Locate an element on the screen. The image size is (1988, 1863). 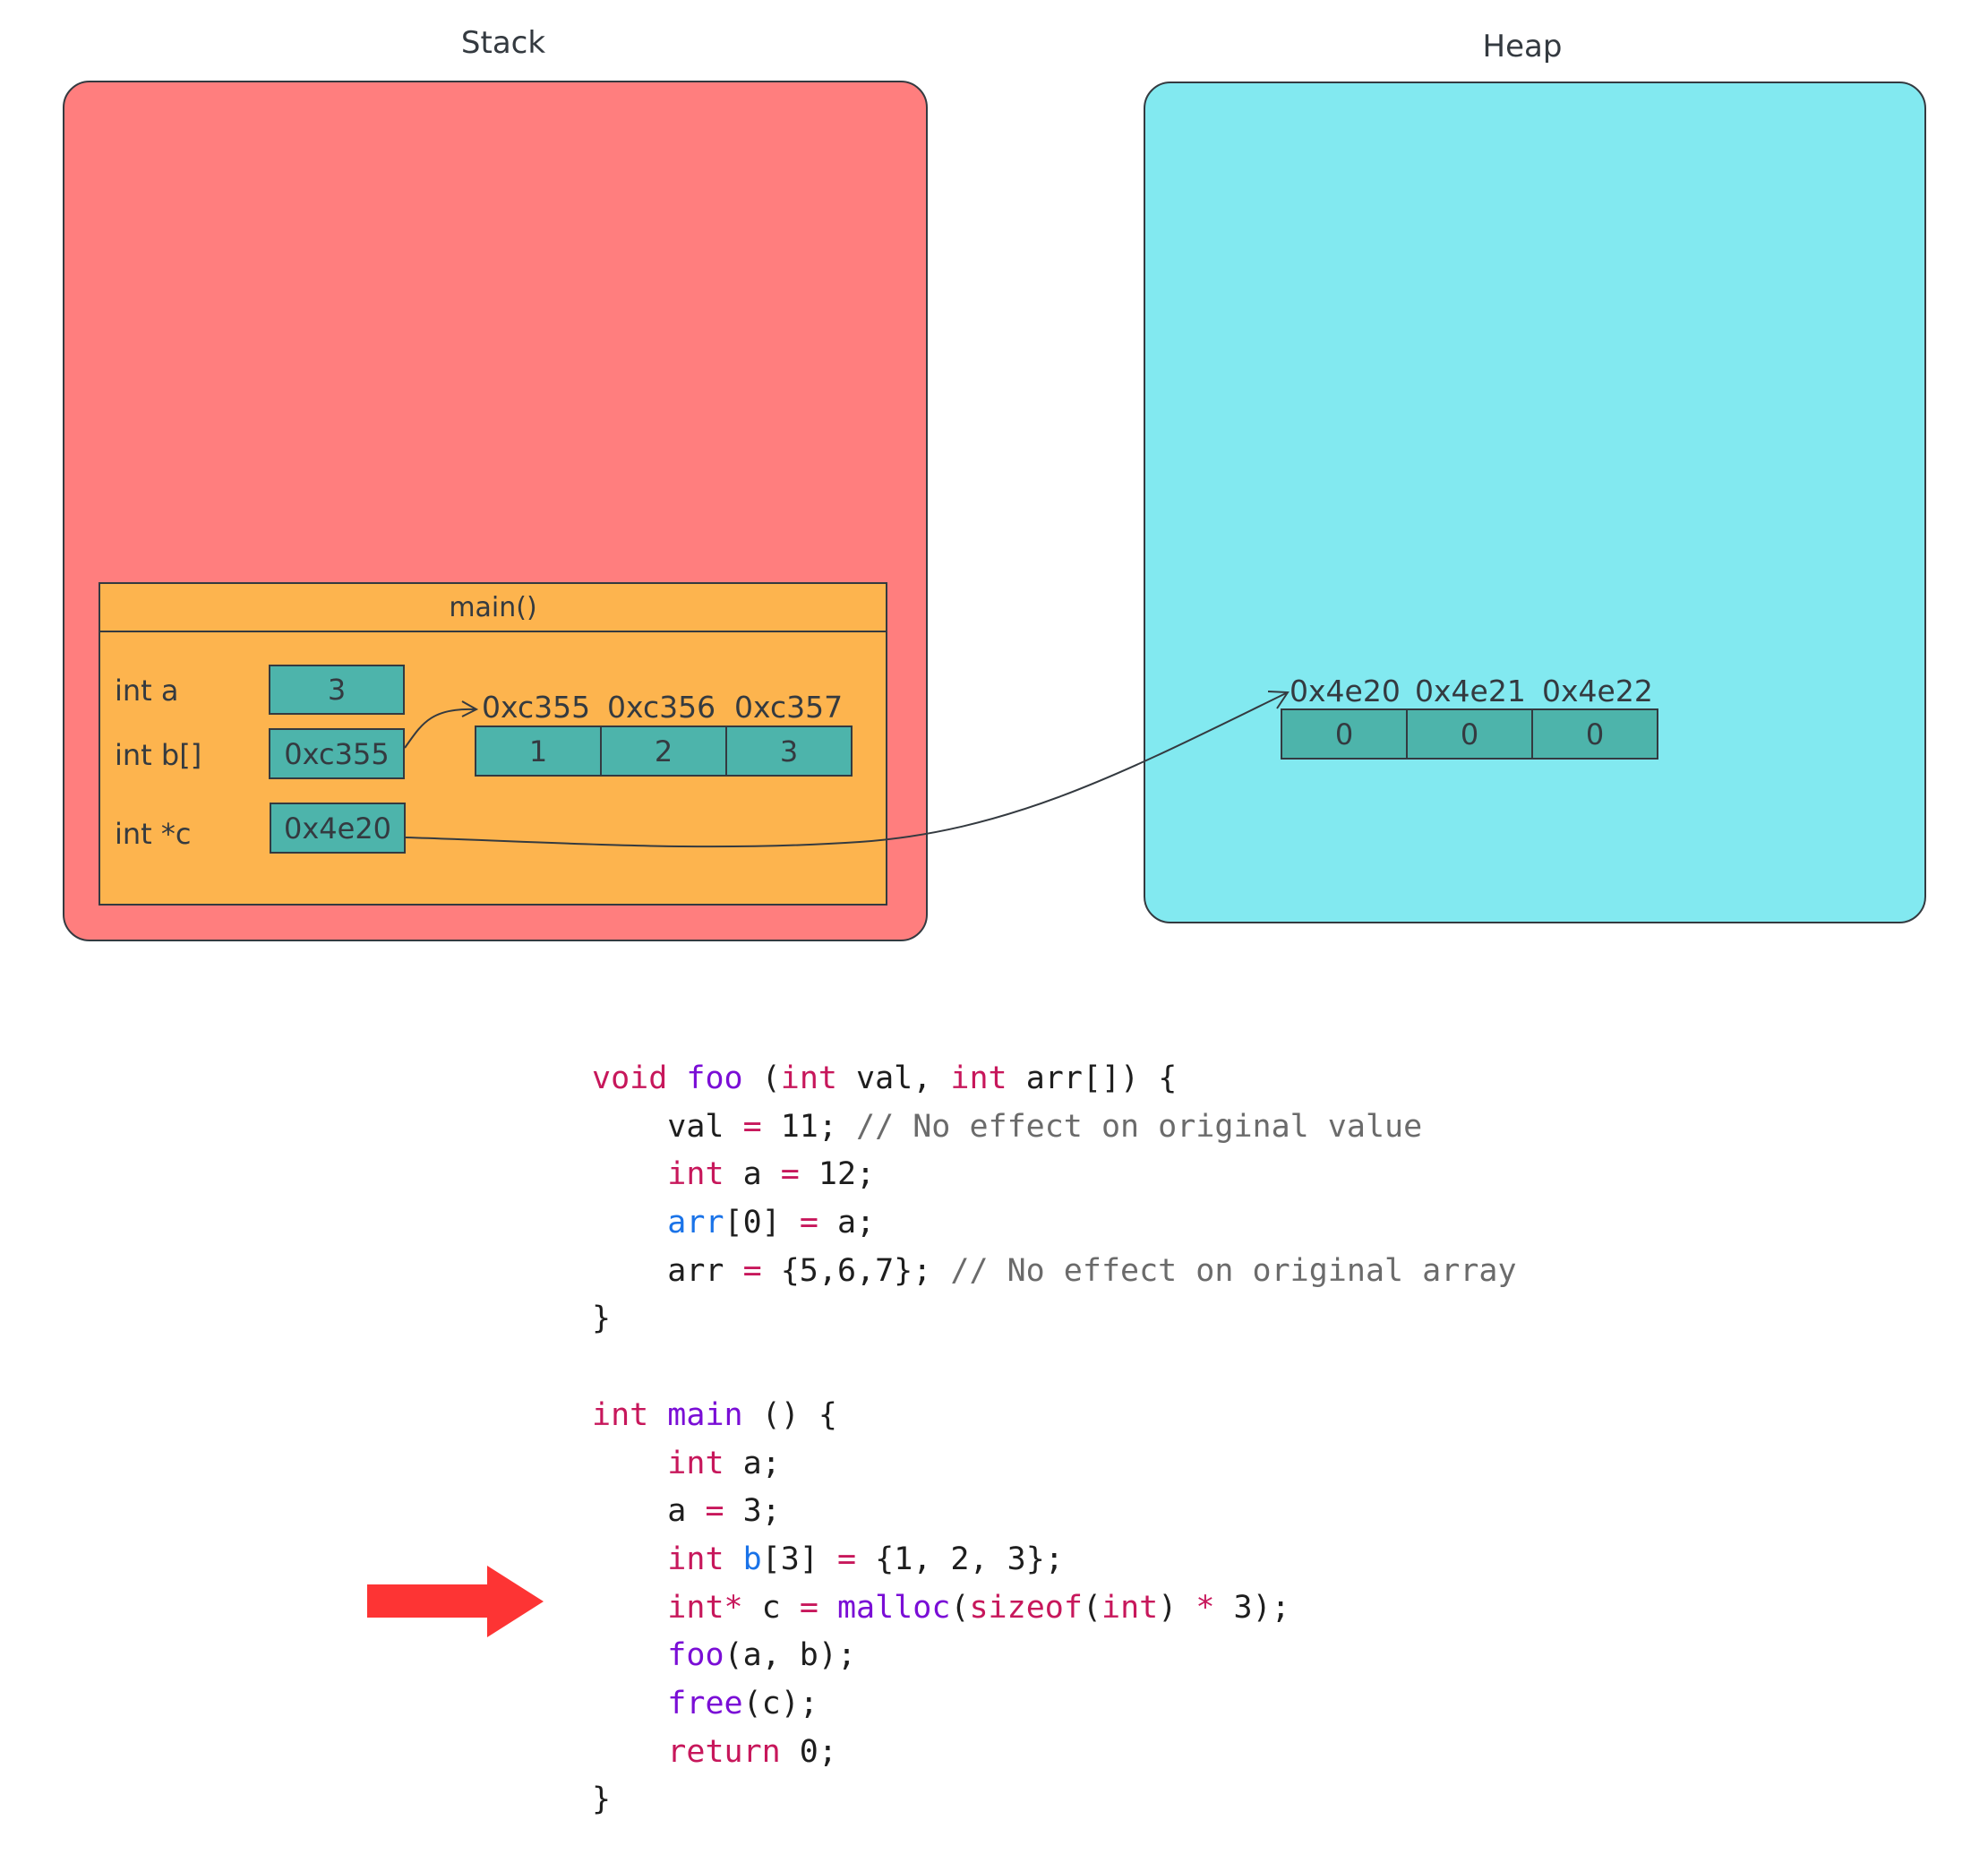
var-label-b: int b[] is located at coordinates (158, 755).